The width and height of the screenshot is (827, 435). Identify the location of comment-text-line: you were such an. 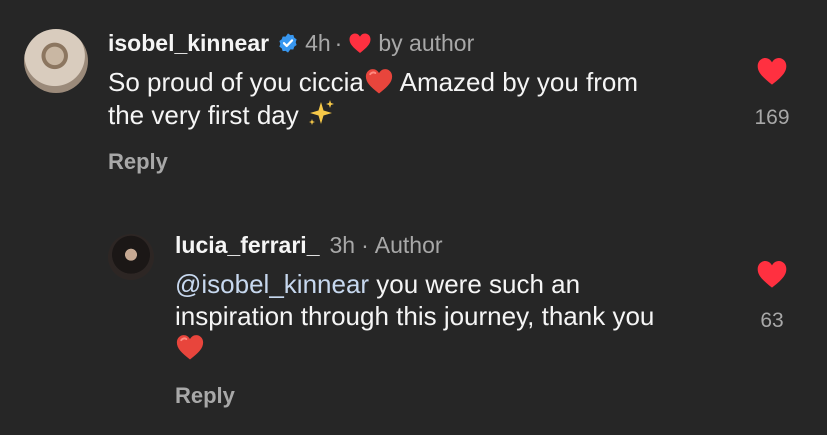
(475, 284).